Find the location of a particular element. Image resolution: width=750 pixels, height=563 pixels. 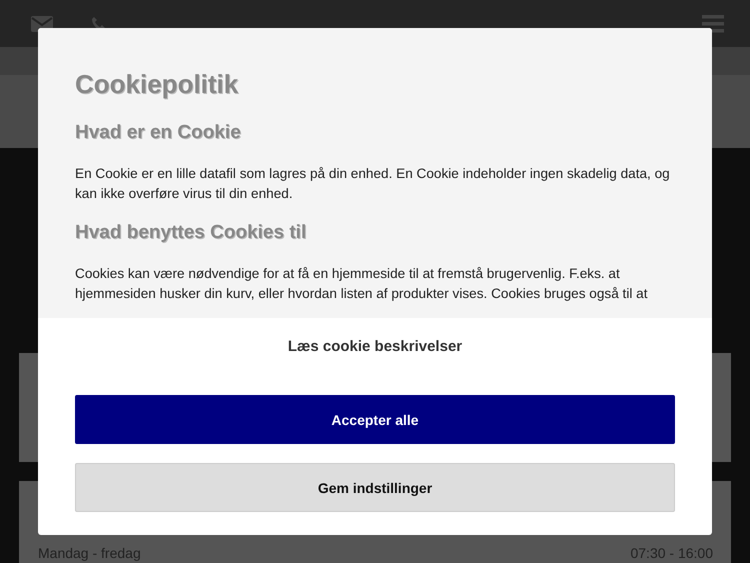

accept-all-button: Accepter alle is located at coordinates (375, 419).